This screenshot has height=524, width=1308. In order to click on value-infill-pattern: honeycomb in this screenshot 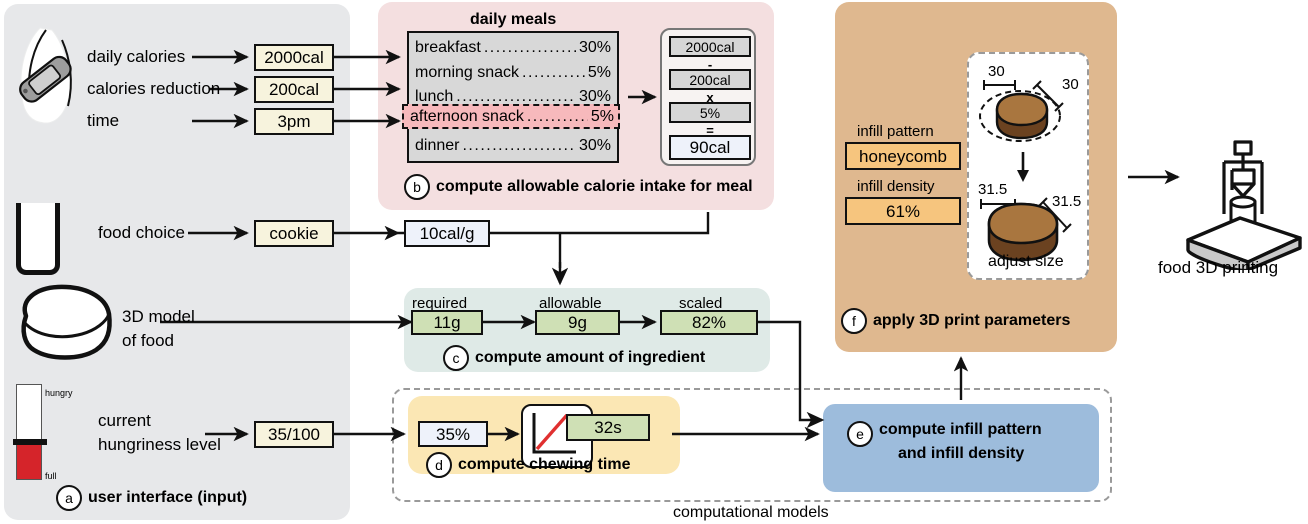, I will do `click(903, 156)`.